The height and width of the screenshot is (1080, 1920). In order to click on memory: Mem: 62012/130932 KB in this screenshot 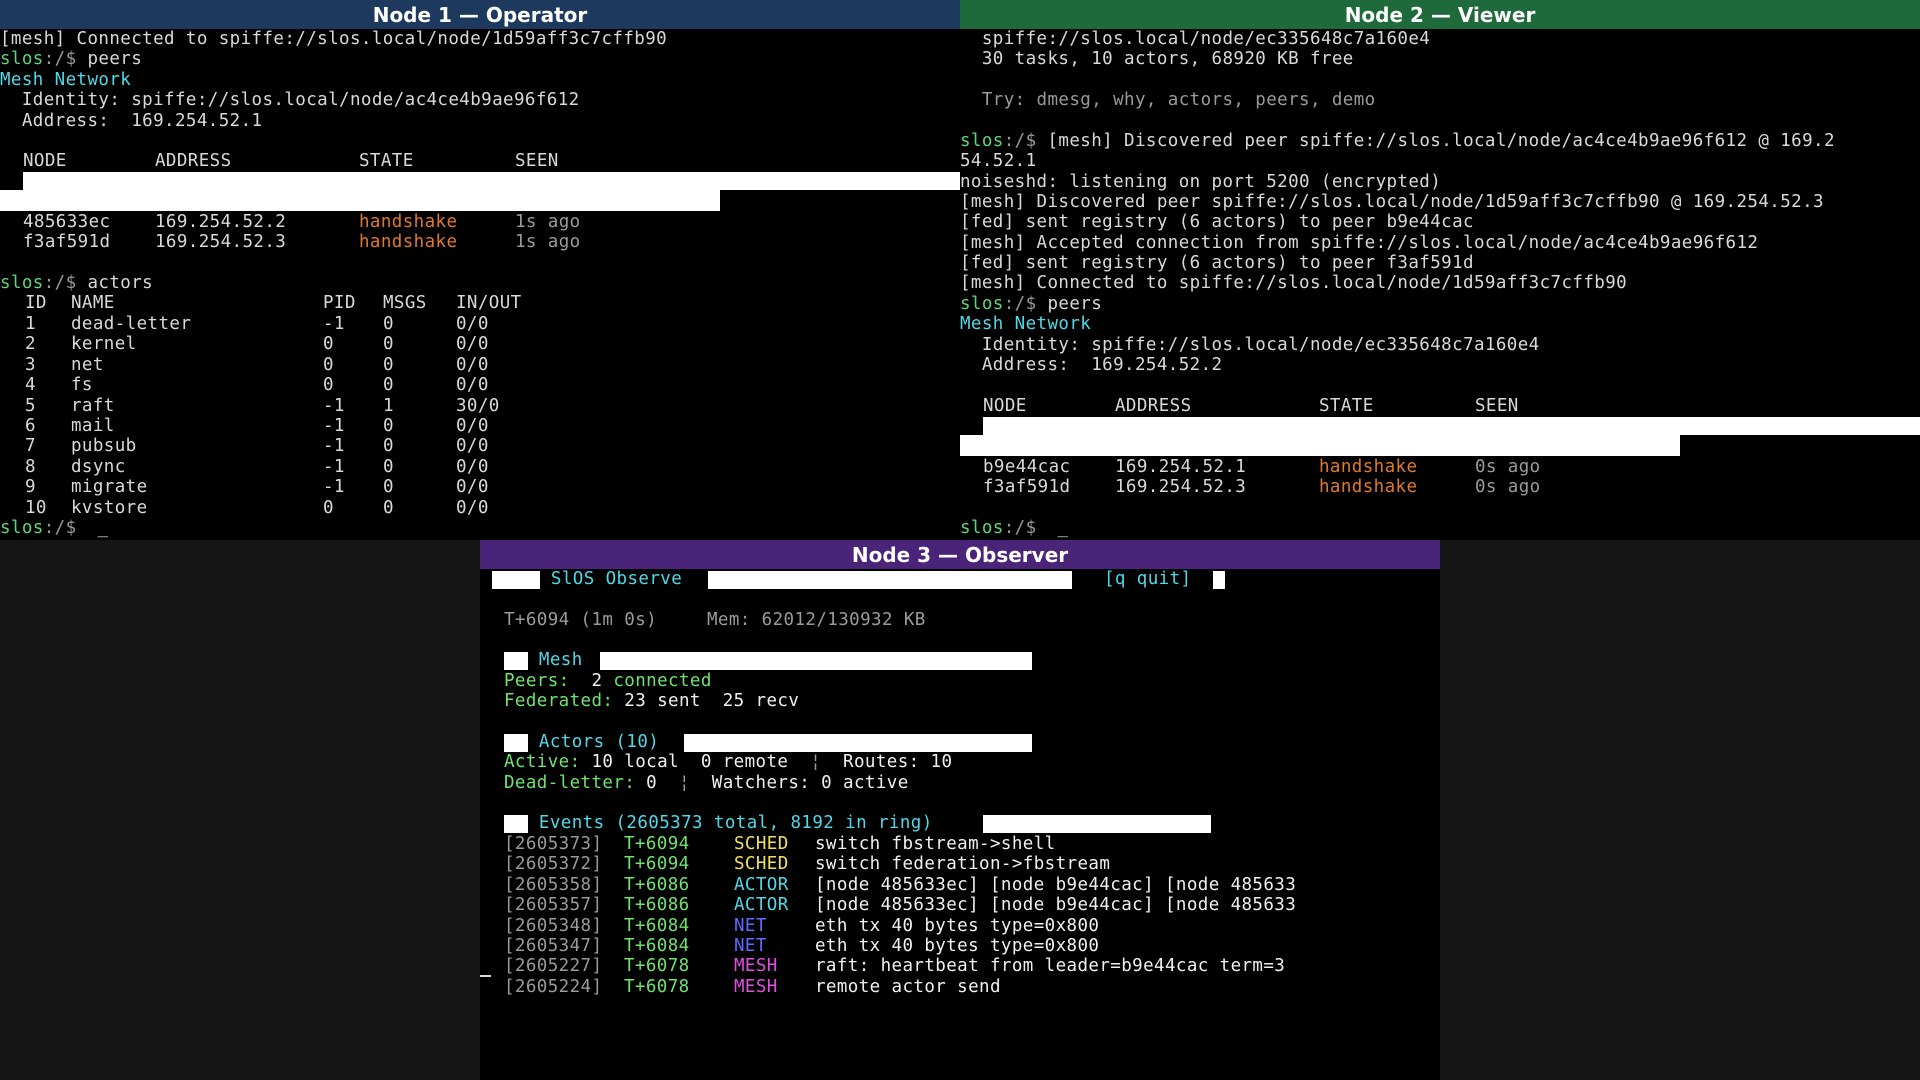, I will do `click(816, 620)`.